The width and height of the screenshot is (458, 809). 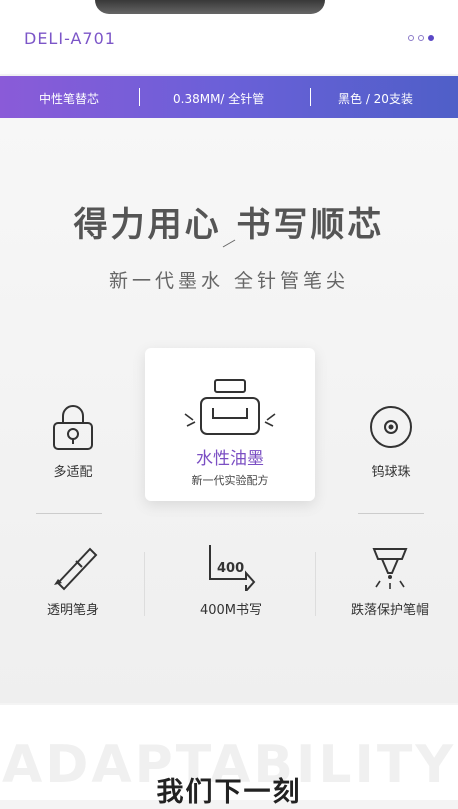 I want to click on feature-length: 400 400M书写, so click(x=231, y=581).